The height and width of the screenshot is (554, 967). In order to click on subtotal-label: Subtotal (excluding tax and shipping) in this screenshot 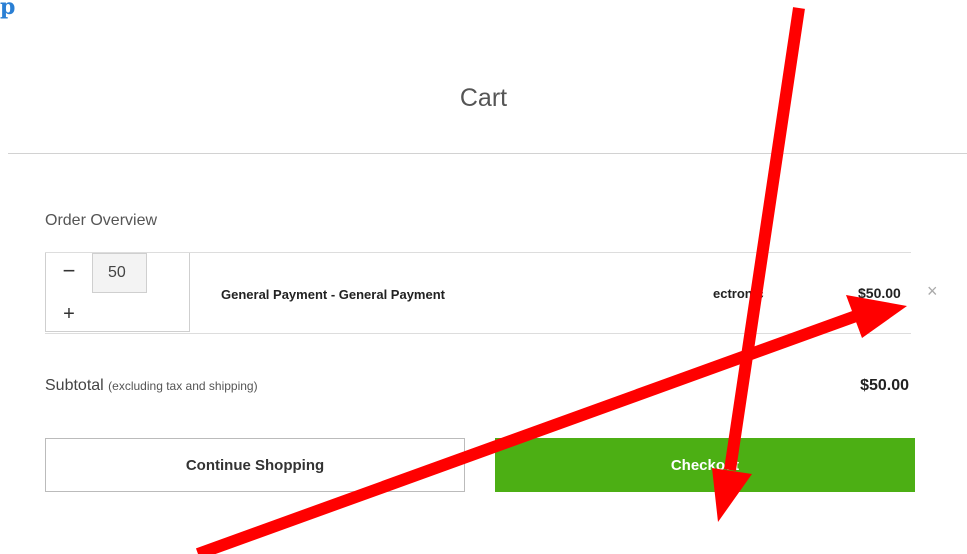, I will do `click(151, 386)`.